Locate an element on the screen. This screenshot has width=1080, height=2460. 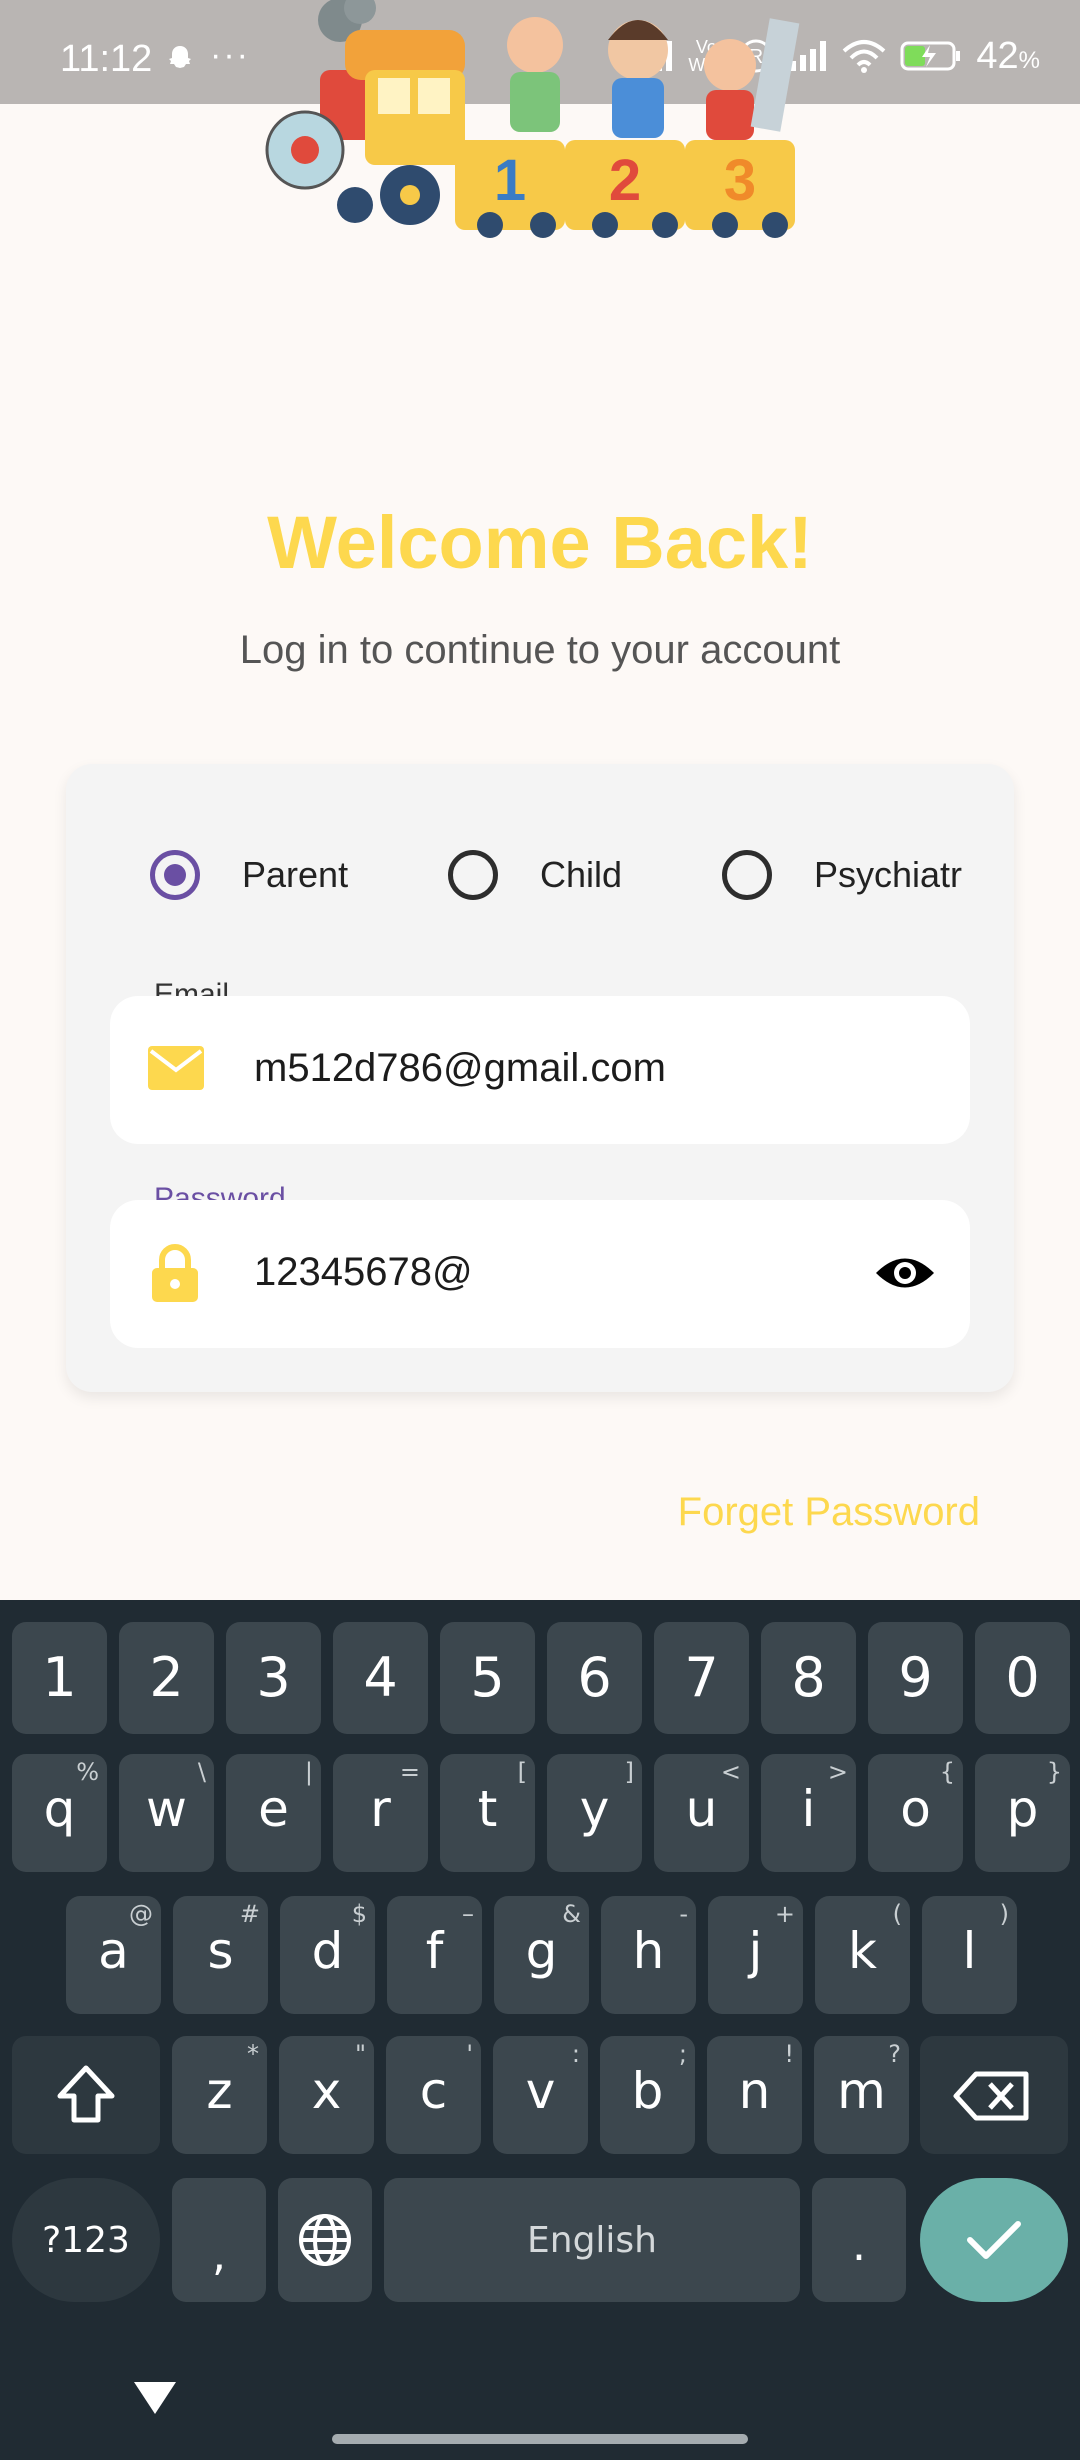
key-1: 1 is located at coordinates (59, 1678).